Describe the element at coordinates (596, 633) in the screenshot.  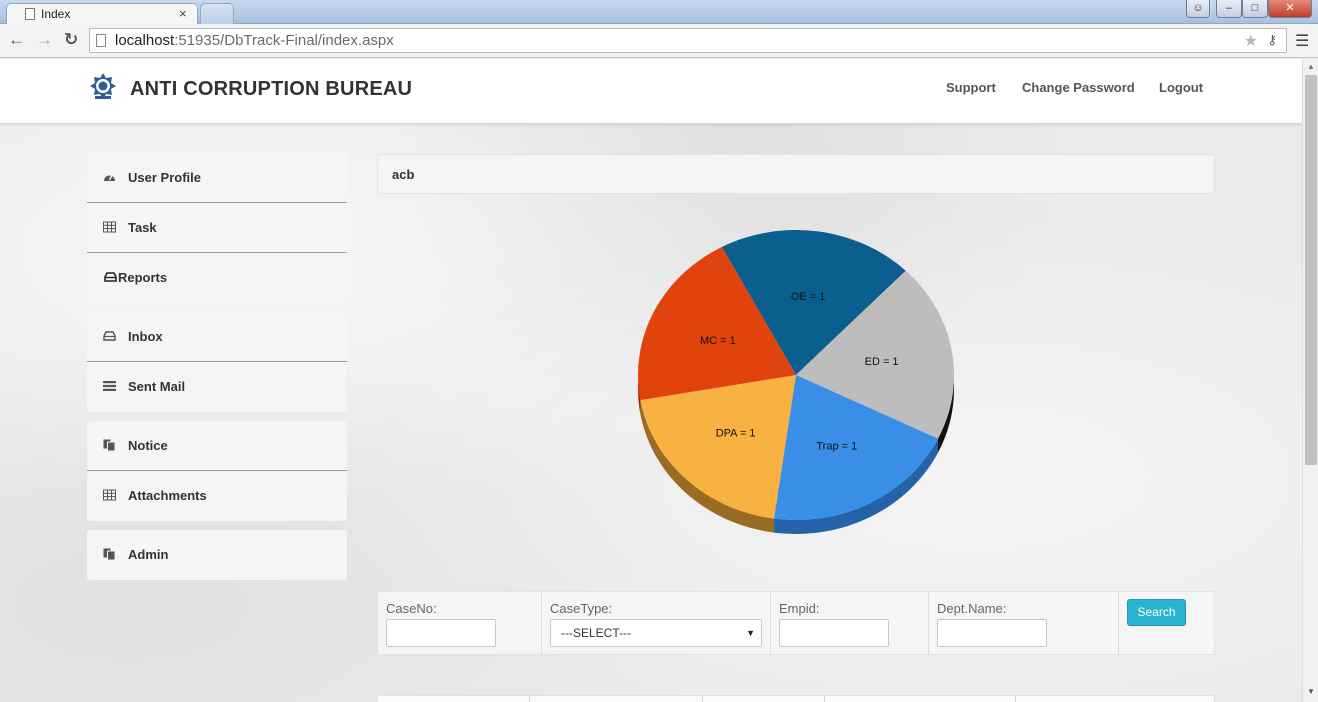
I see `casetype-selected-value: ---SELECT---` at that location.